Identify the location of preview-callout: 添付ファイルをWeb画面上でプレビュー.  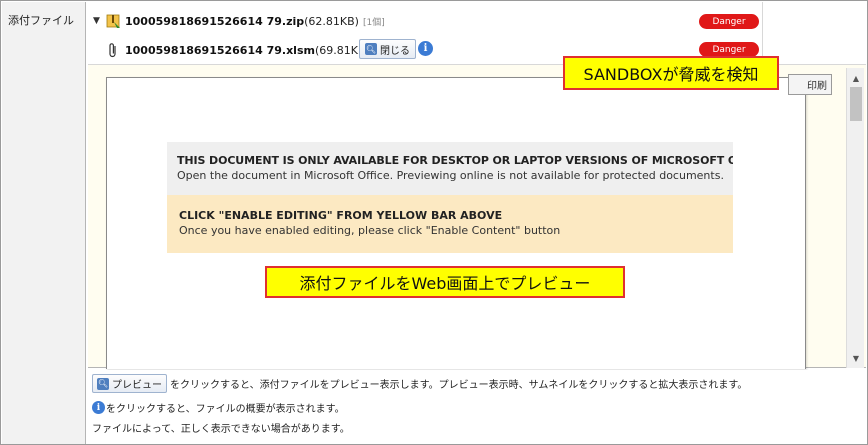
(445, 282).